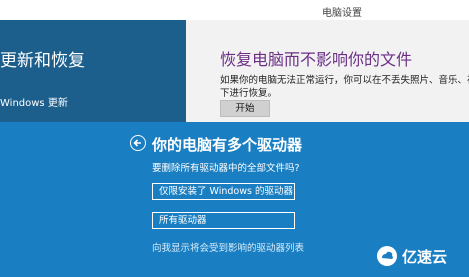  I want to click on start-button: 开始, so click(245, 108).